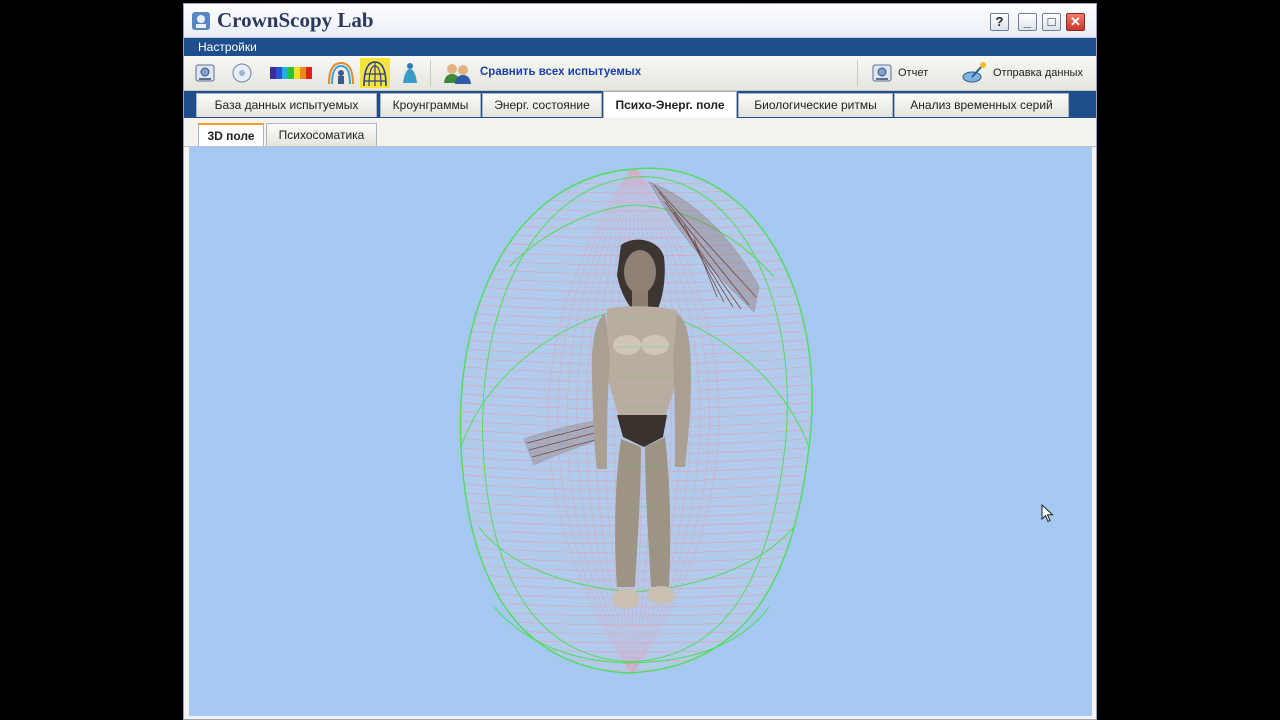  I want to click on app-title: CrownScopy Lab, so click(295, 20).